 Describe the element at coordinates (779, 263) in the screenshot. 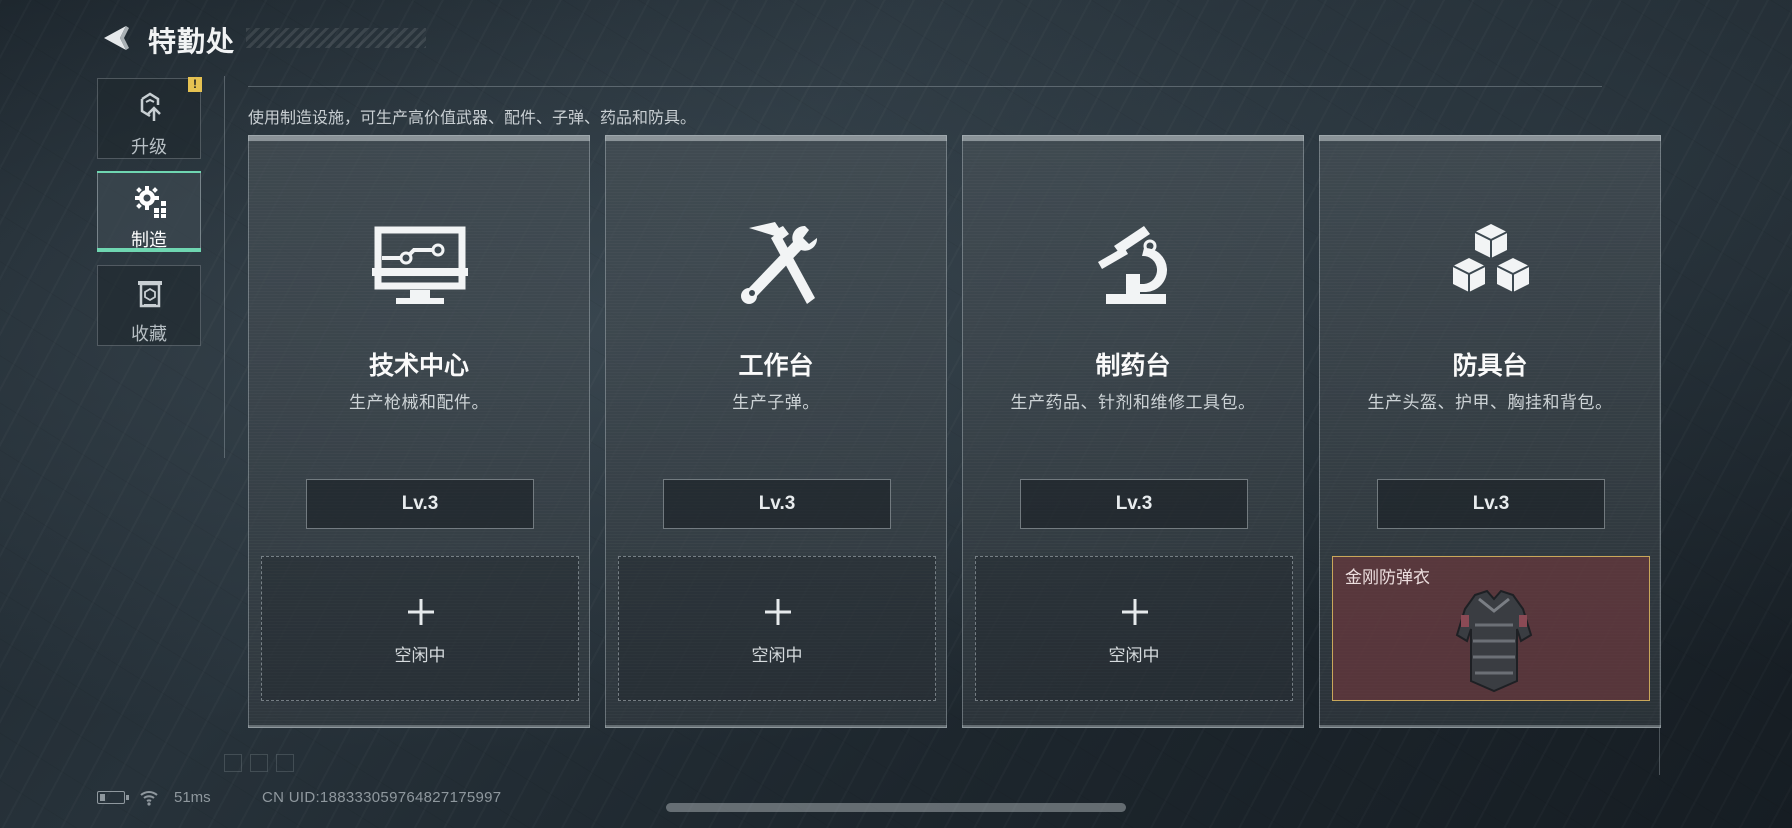

I see `hammer-wrench-icon` at that location.